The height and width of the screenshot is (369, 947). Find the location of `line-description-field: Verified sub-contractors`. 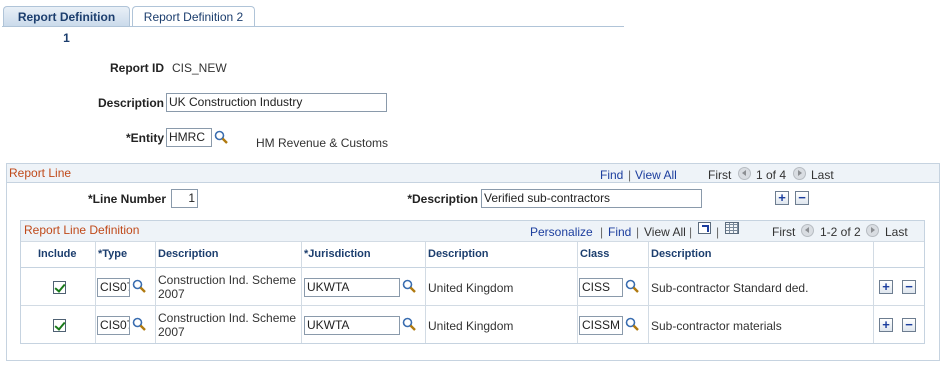

line-description-field: Verified sub-contractors is located at coordinates (591, 198).